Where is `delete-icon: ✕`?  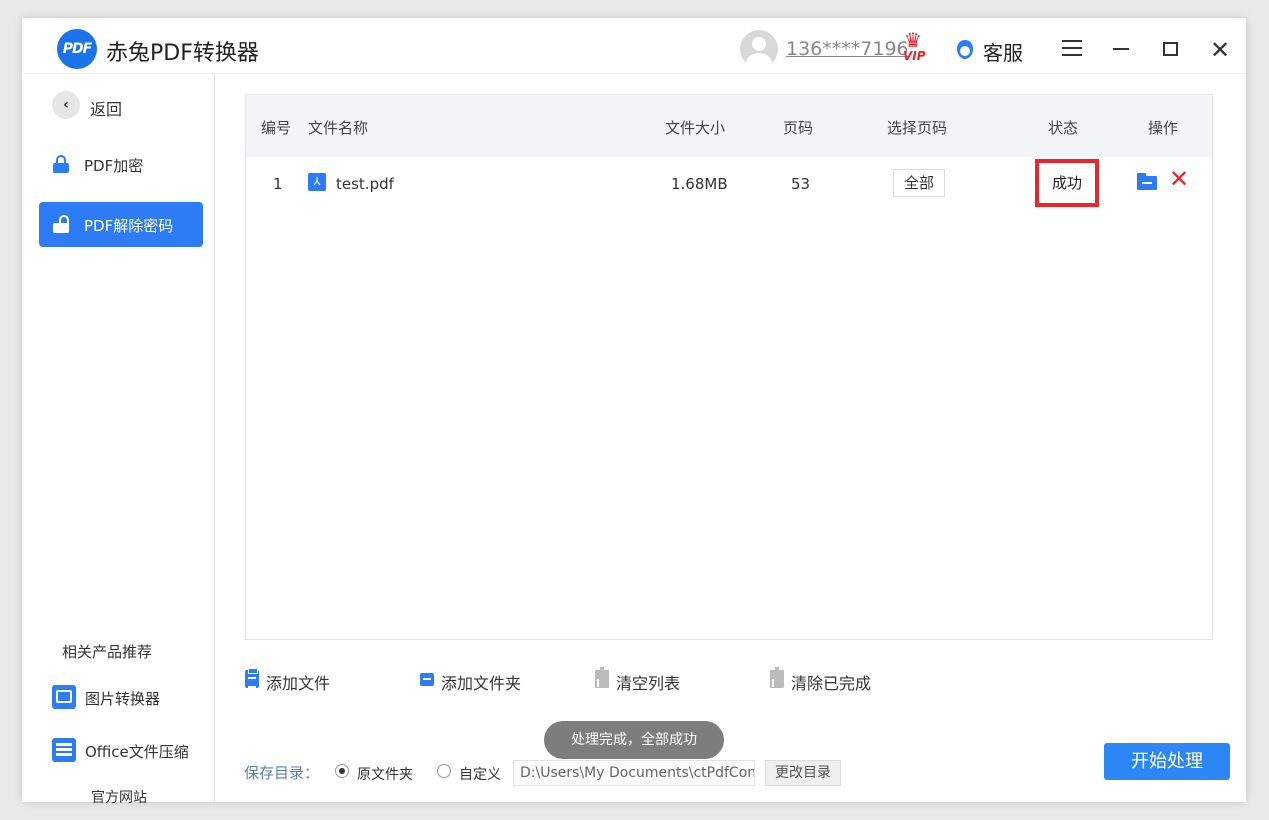
delete-icon: ✕ is located at coordinates (1179, 179).